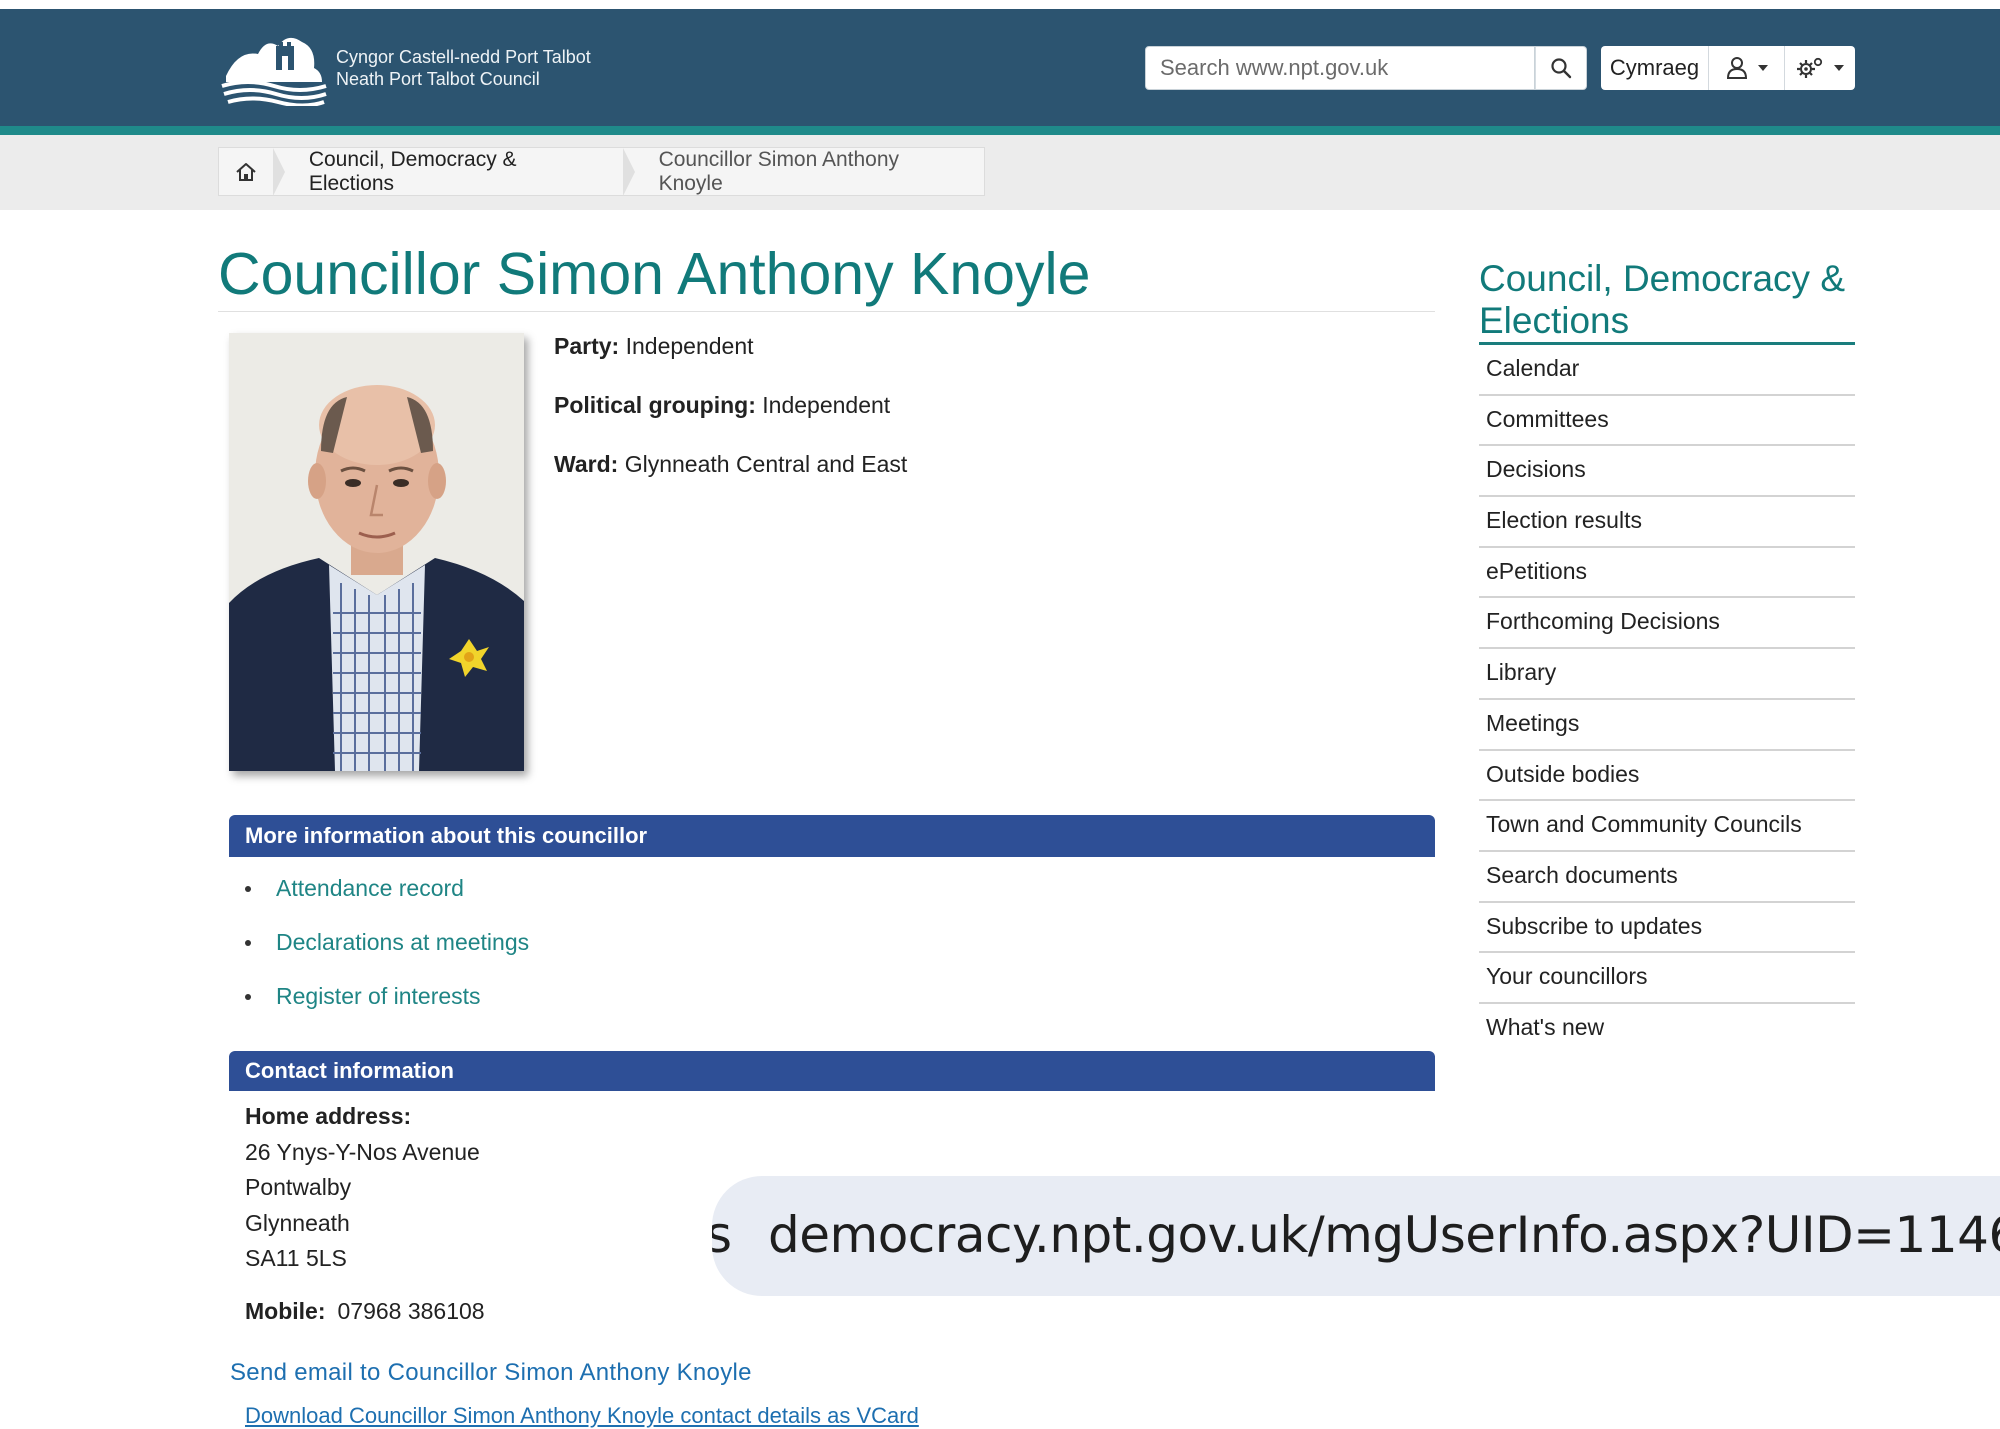 The height and width of the screenshot is (1429, 2000). I want to click on language-button: Cymraeg, so click(1655, 68).